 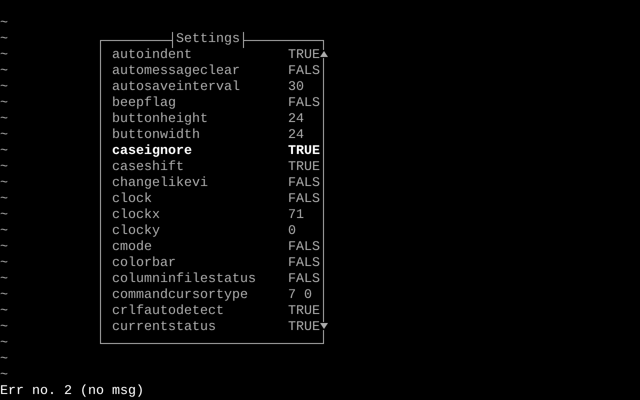 I want to click on setting-value: 71, so click(x=296, y=216).